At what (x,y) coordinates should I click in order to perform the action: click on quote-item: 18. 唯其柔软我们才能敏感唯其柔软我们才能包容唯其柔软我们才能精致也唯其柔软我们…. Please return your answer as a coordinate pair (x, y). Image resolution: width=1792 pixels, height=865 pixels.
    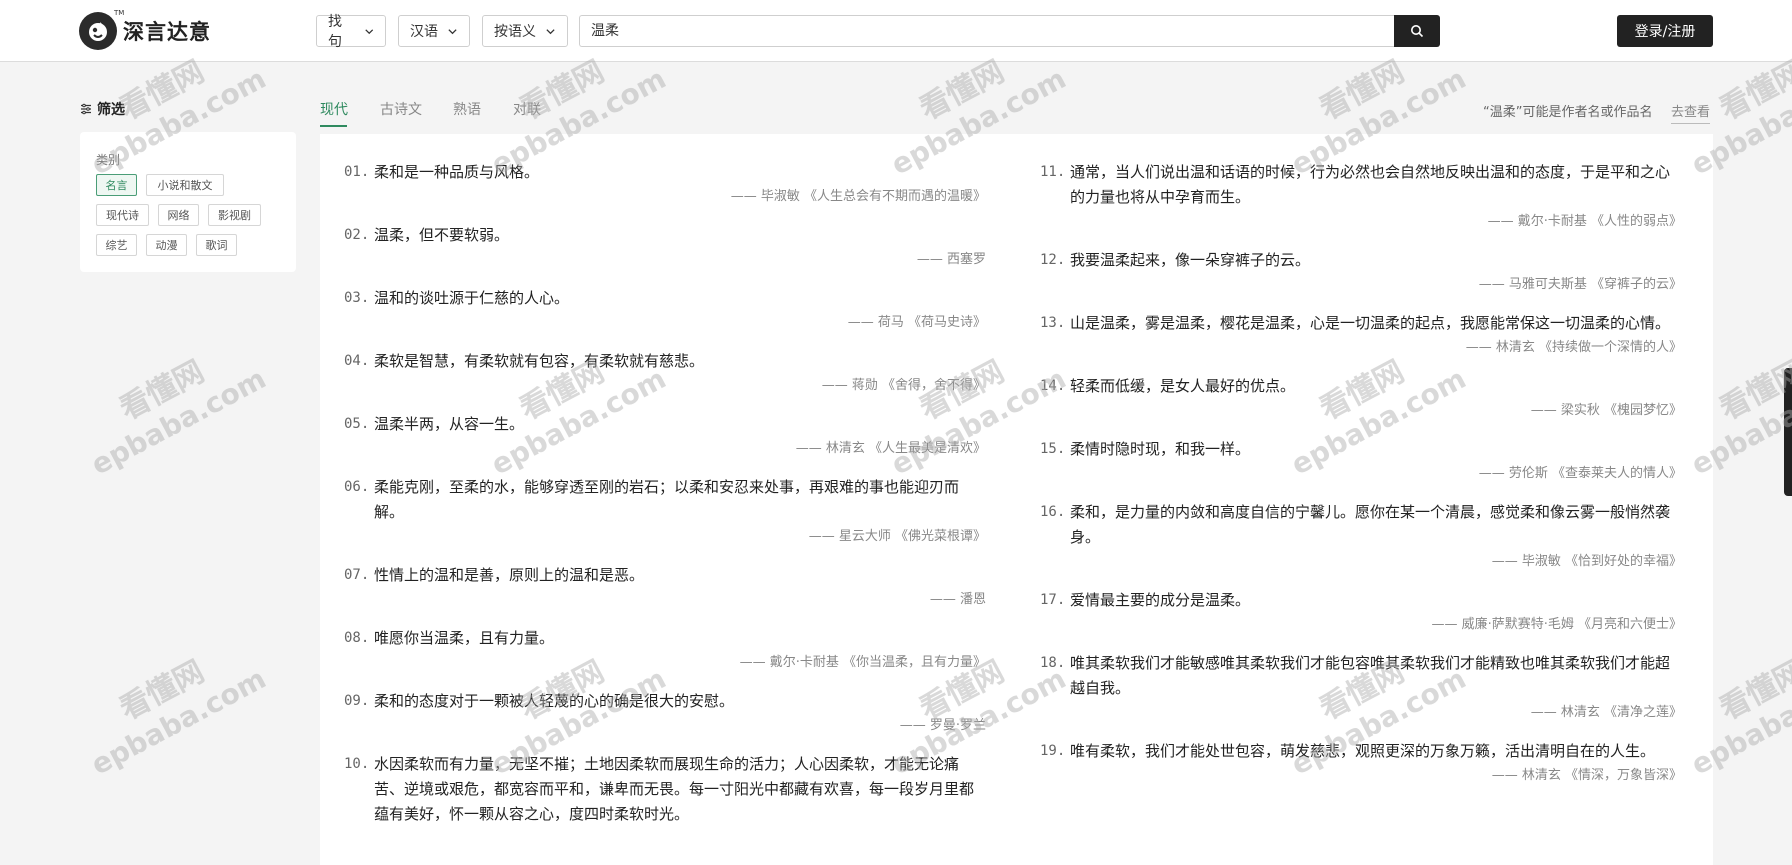
    Looking at the image, I should click on (1361, 686).